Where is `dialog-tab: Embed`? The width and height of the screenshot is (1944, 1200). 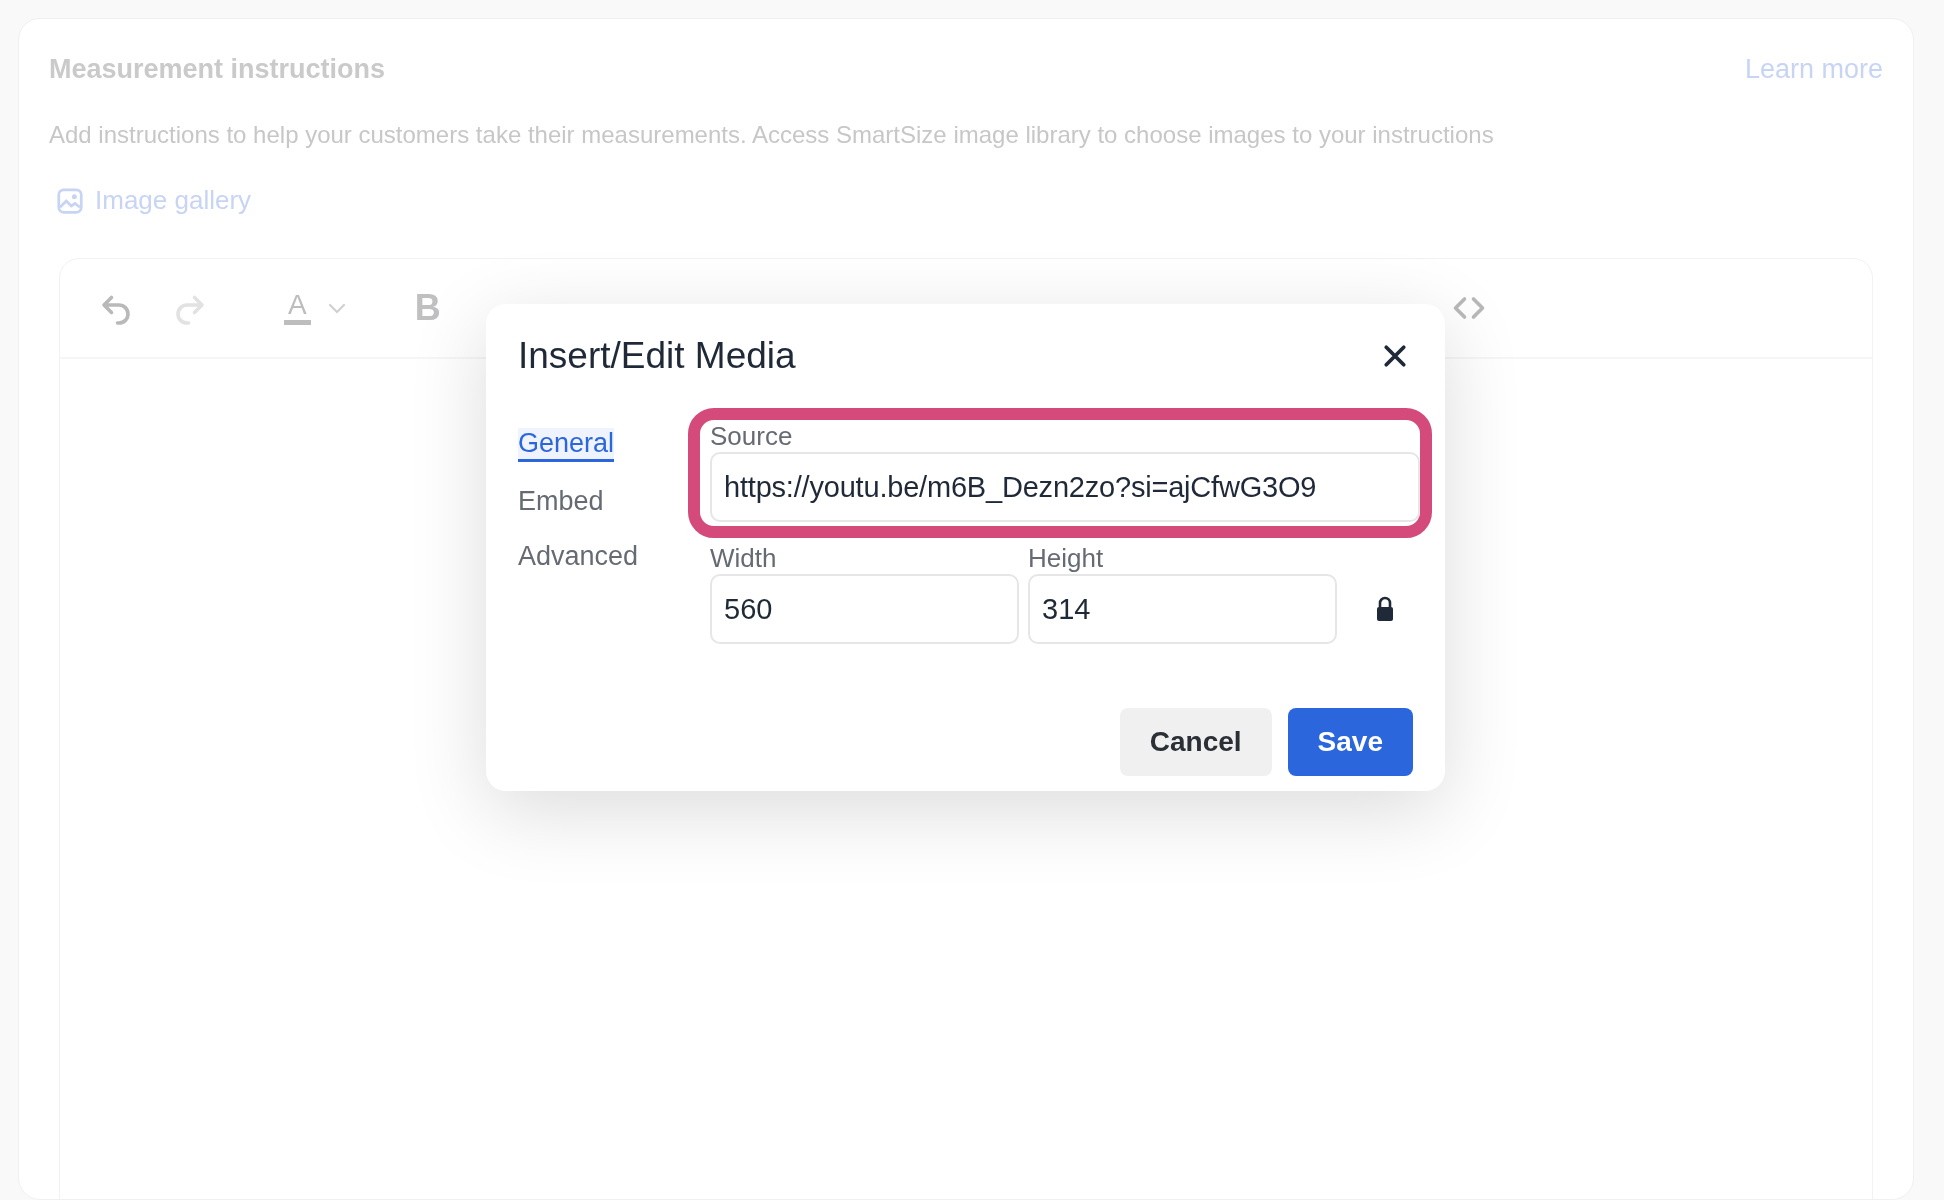 dialog-tab: Embed is located at coordinates (561, 501).